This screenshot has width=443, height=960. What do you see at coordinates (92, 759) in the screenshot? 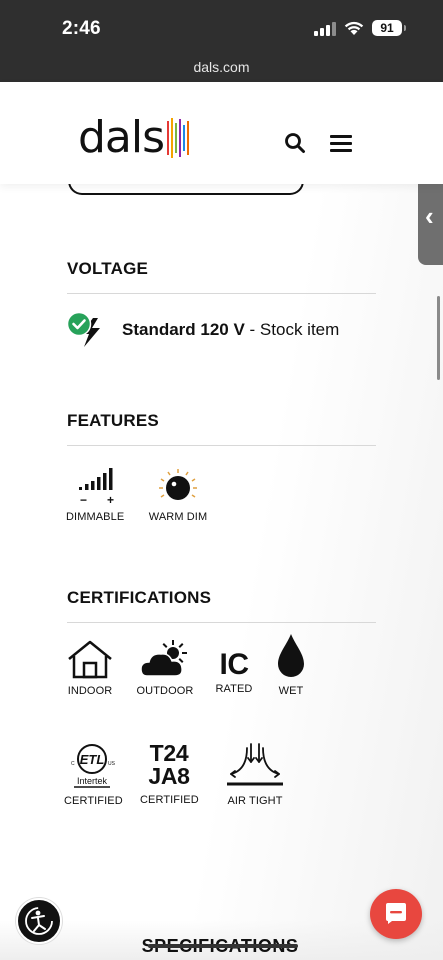
I see `svg-text: ETL` at bounding box center [92, 759].